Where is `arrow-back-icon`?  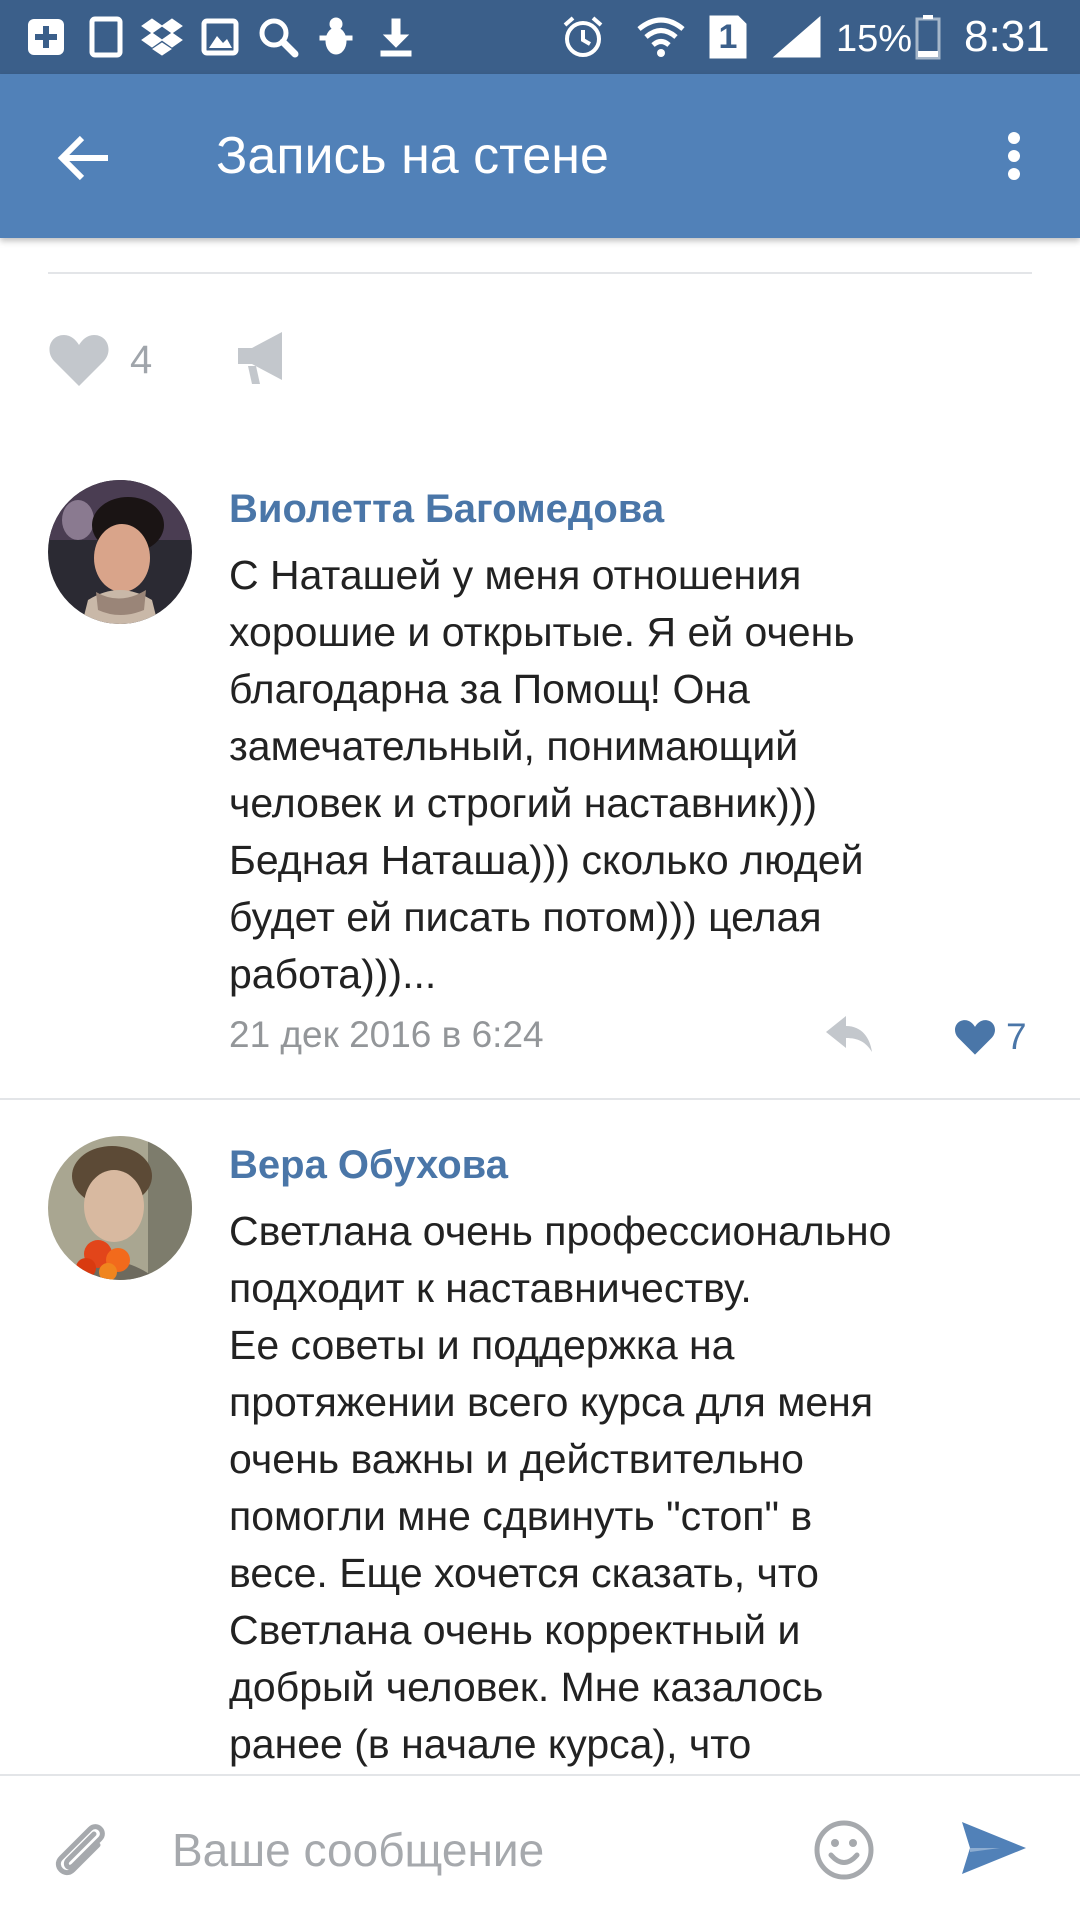
arrow-back-icon is located at coordinates (82, 158).